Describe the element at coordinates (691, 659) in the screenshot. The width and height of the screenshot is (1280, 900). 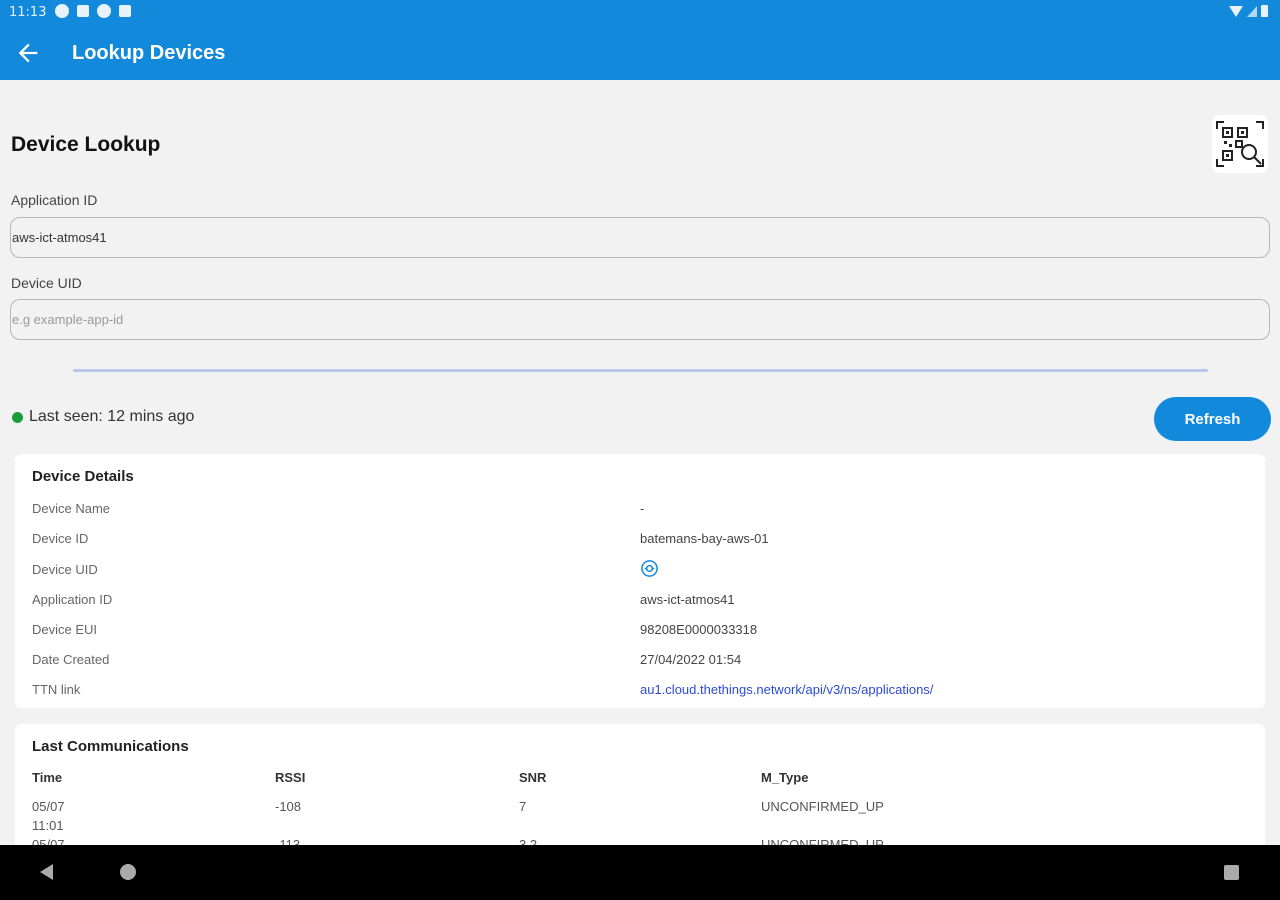
I see `date-created-value: 27/04/2022 01:54` at that location.